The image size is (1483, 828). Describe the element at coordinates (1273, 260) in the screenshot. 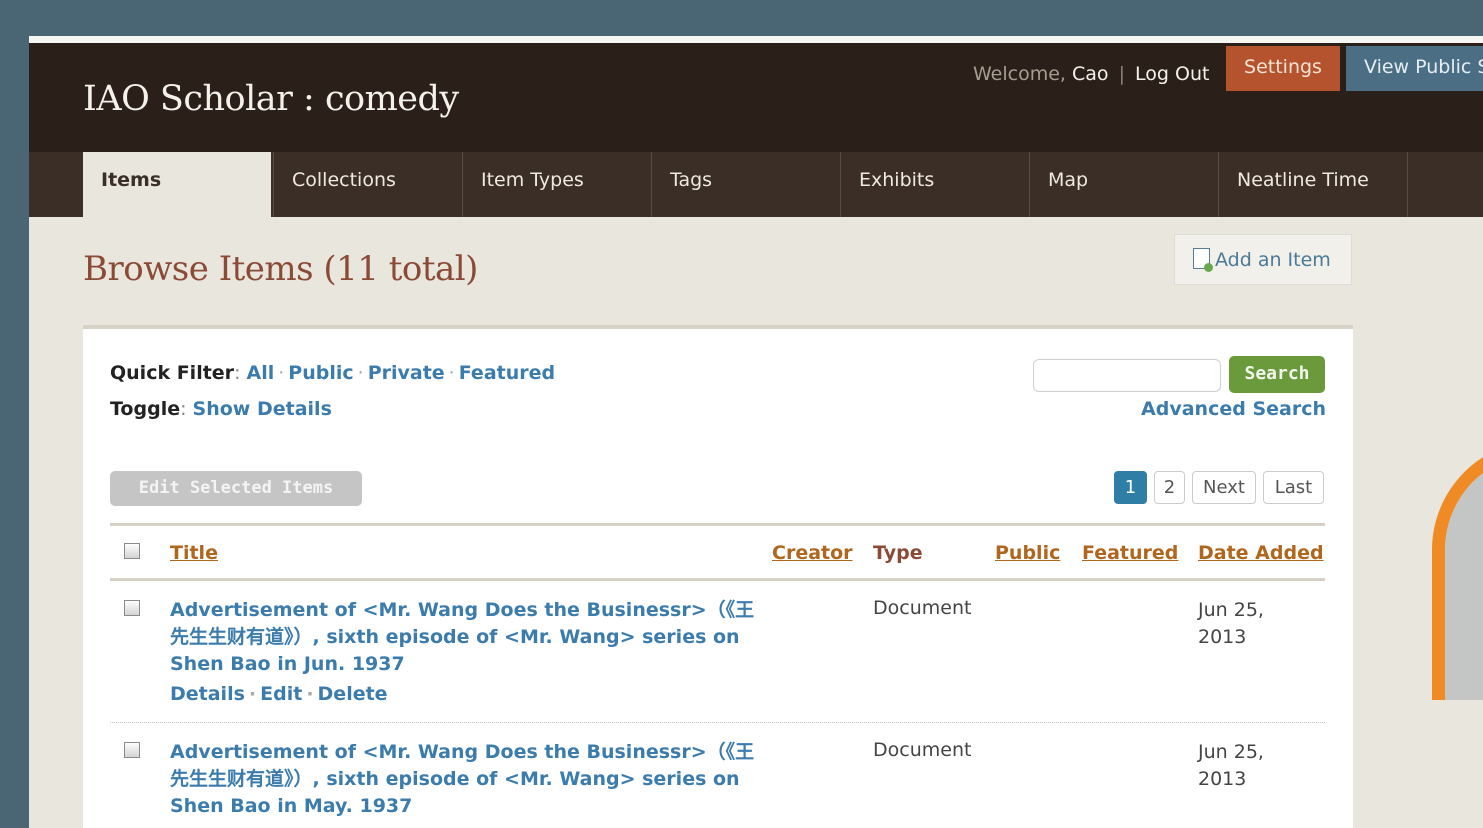

I see `add-item-label: Add an Item` at that location.